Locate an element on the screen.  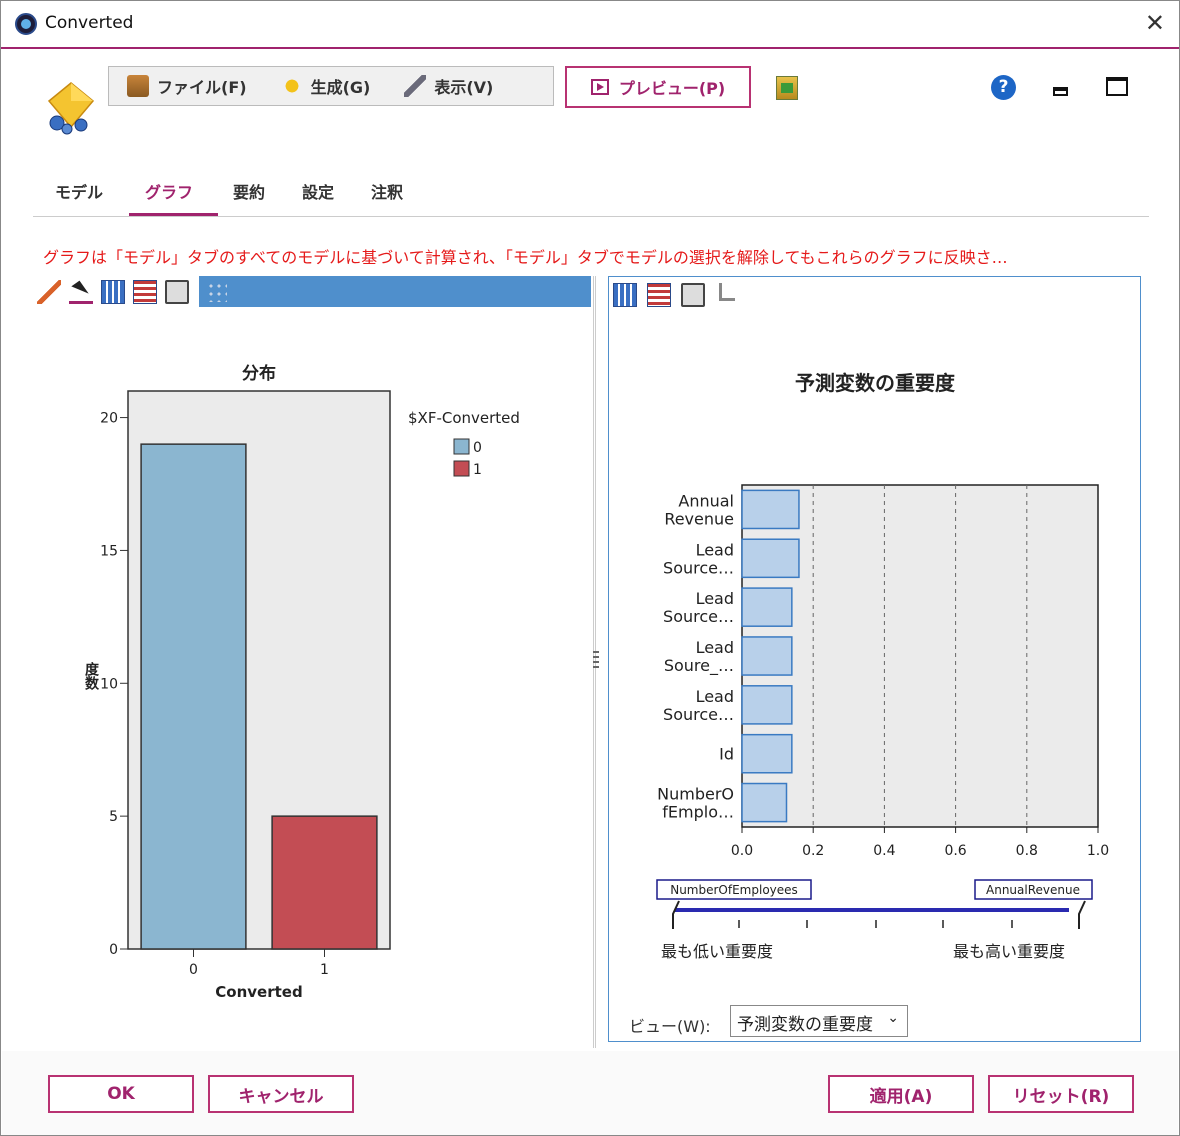
scale-right-bracket is located at coordinates (1082, 914).